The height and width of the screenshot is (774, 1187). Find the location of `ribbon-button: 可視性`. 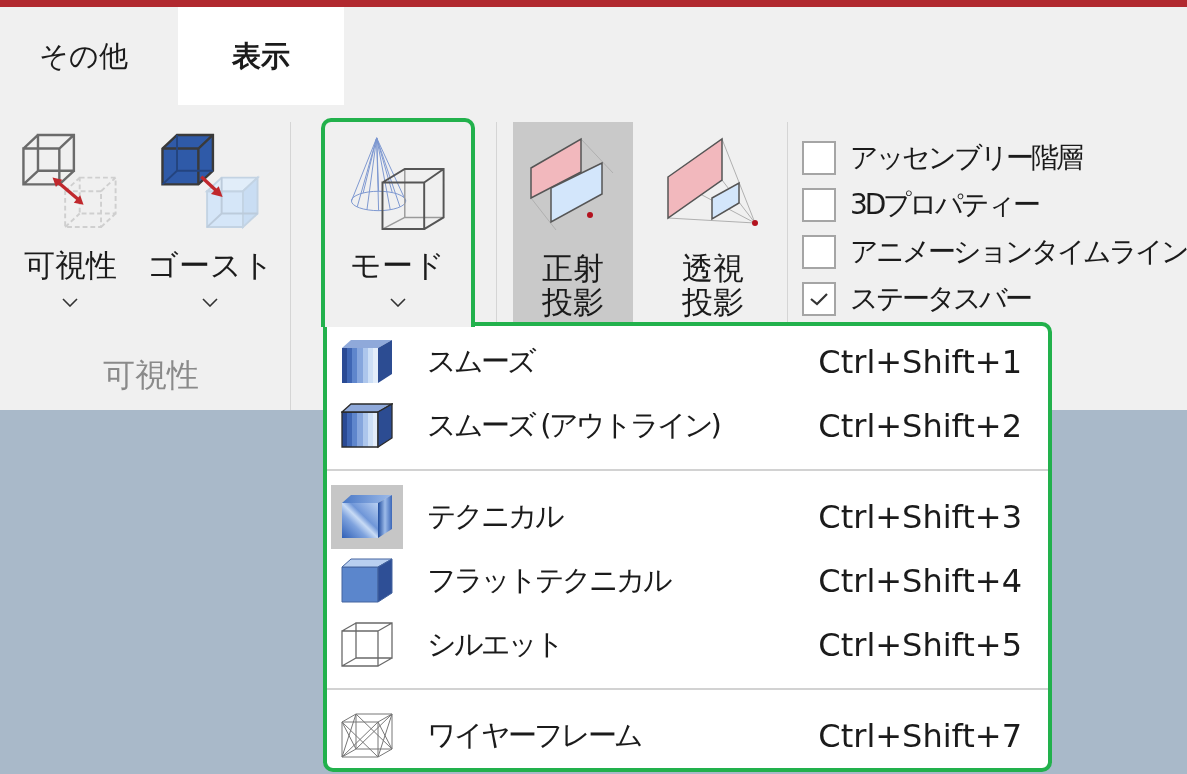

ribbon-button: 可視性 is located at coordinates (70, 222).